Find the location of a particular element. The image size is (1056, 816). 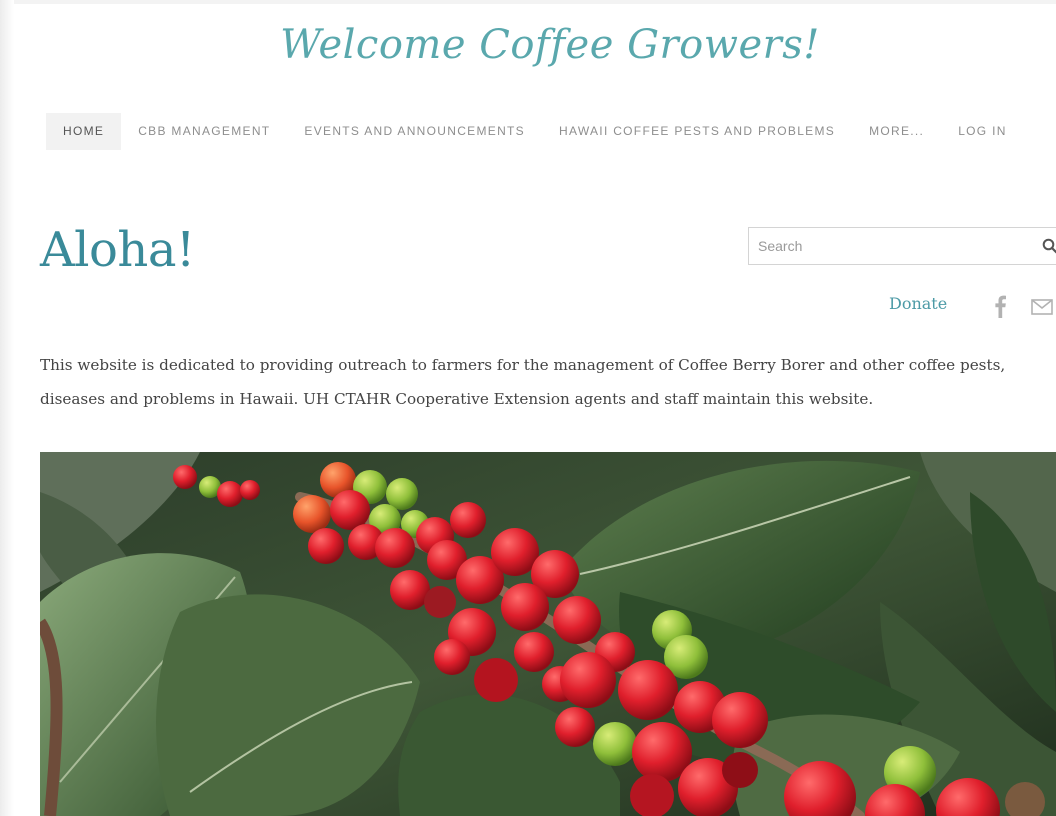

facebook-icon is located at coordinates (1000, 306).